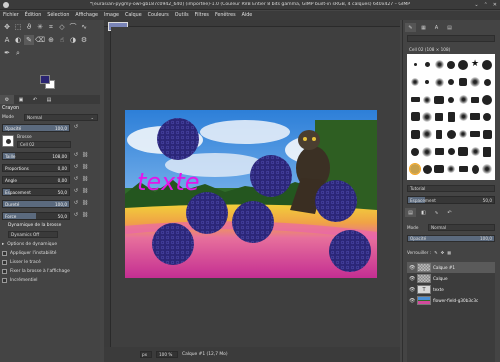  Describe the element at coordinates (451, 188) in the screenshot. I see `brush-tags-field: Tutorial` at that location.